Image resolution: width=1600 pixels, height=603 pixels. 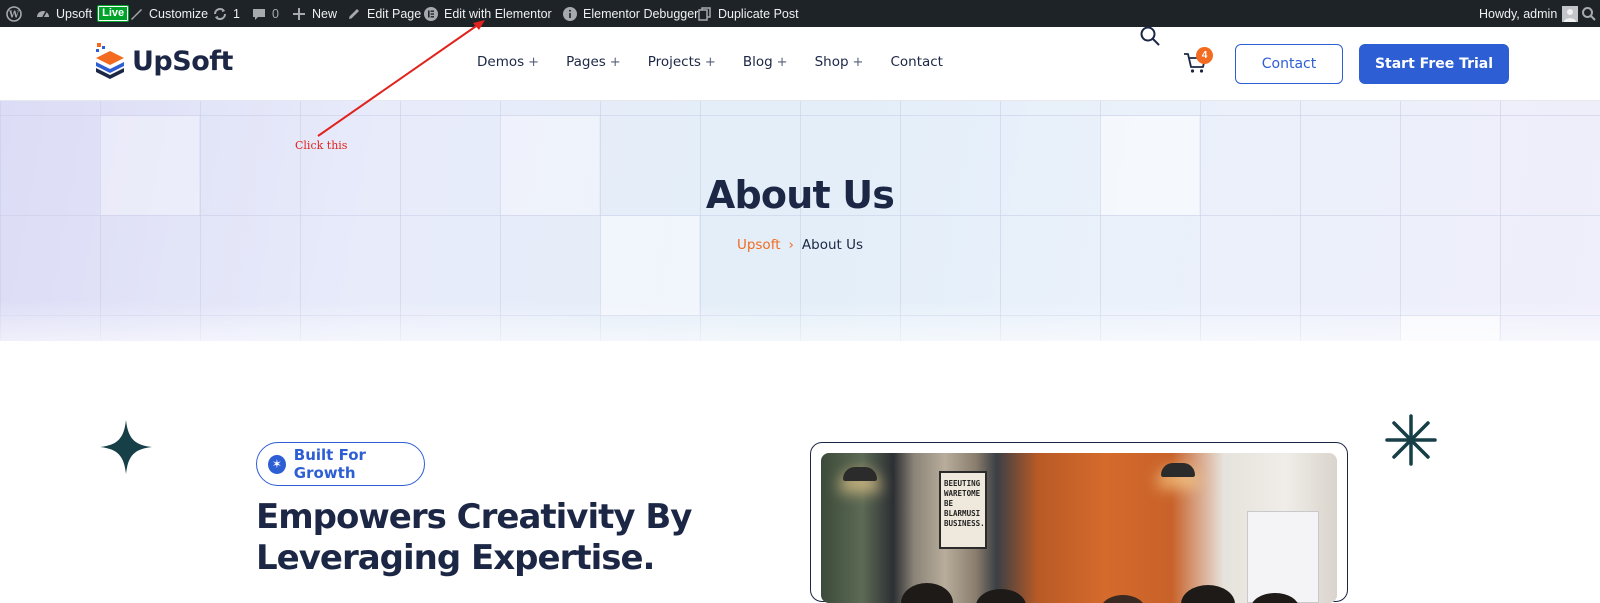 What do you see at coordinates (275, 13) in the screenshot?
I see `comments-count: 0` at bounding box center [275, 13].